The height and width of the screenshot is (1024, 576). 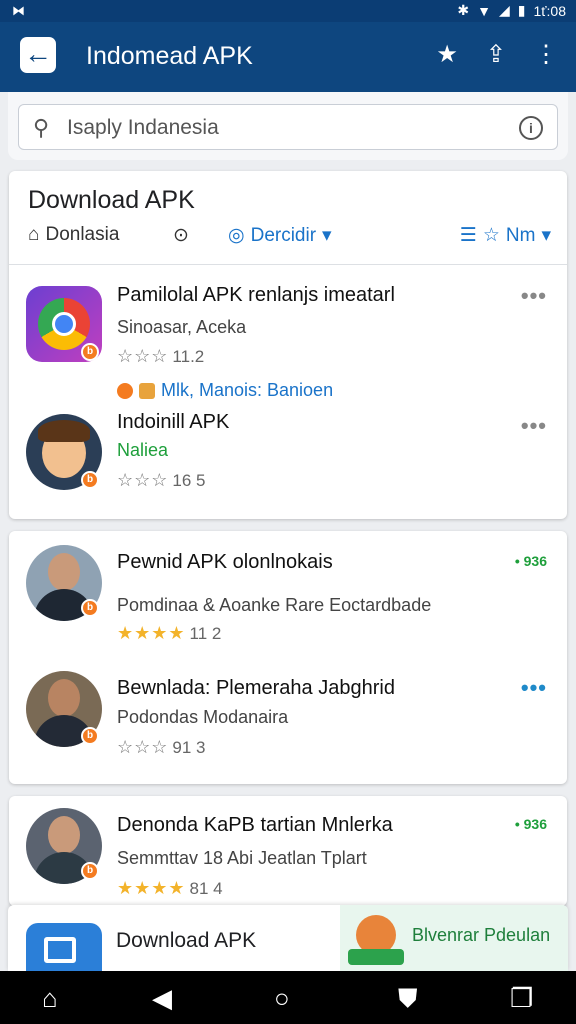 I want to click on more-vert-icon: ⋮, so click(x=546, y=54).